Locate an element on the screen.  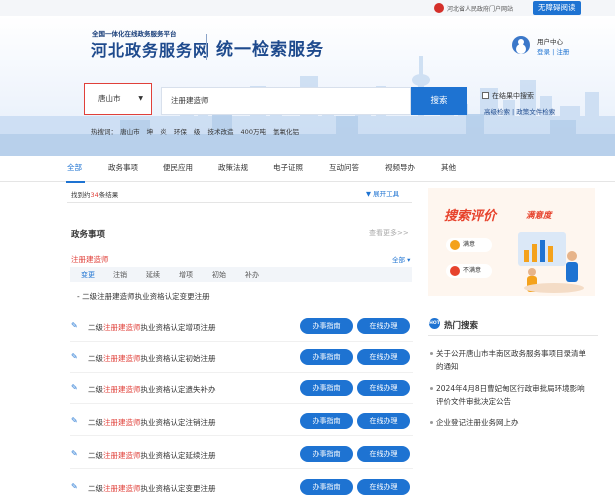
result-count: 找到约34条结果 is located at coordinates (94, 194).